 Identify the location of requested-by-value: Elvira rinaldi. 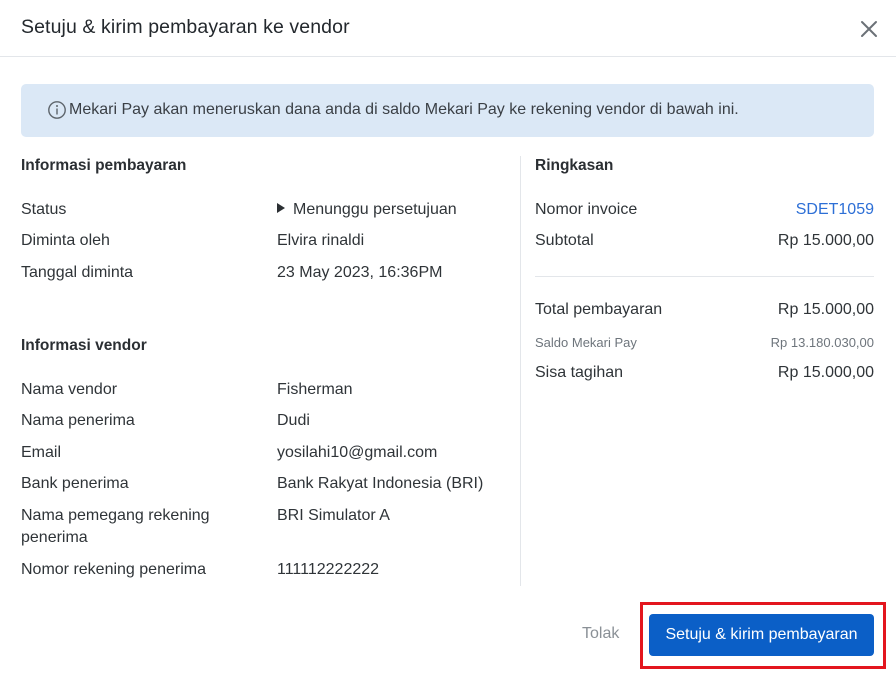
(321, 240).